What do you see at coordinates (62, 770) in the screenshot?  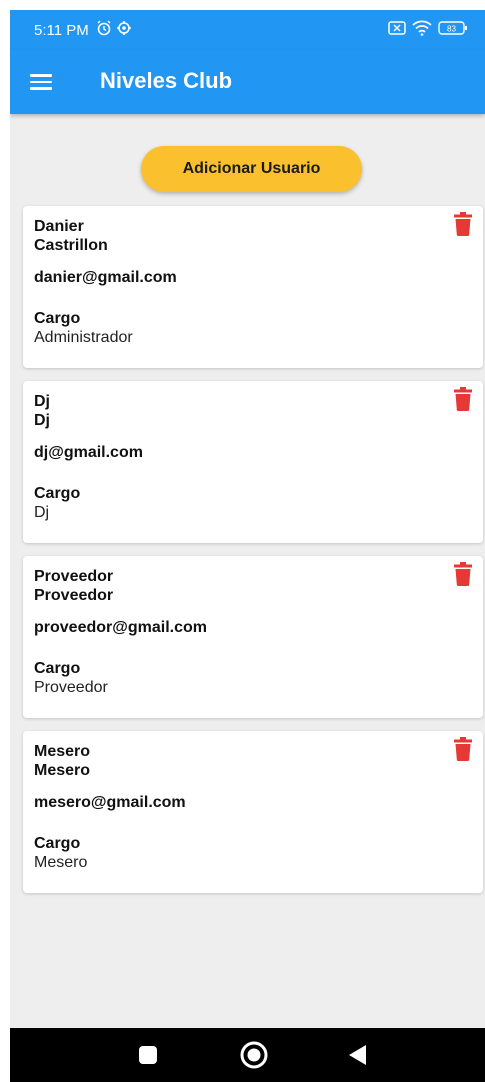 I see `user-last-name: Mesero` at bounding box center [62, 770].